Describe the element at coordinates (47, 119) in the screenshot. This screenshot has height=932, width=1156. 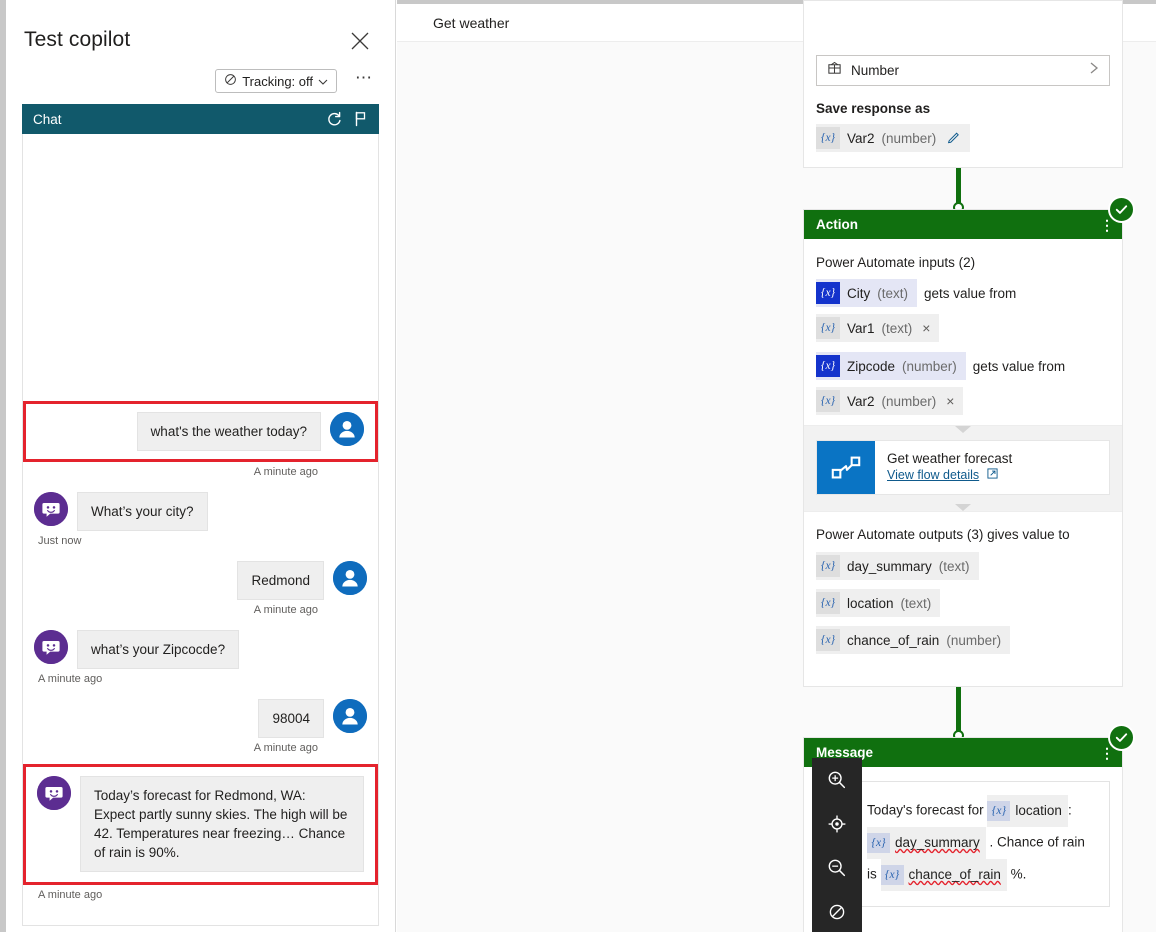
I see `chat-header-title: Chat` at that location.